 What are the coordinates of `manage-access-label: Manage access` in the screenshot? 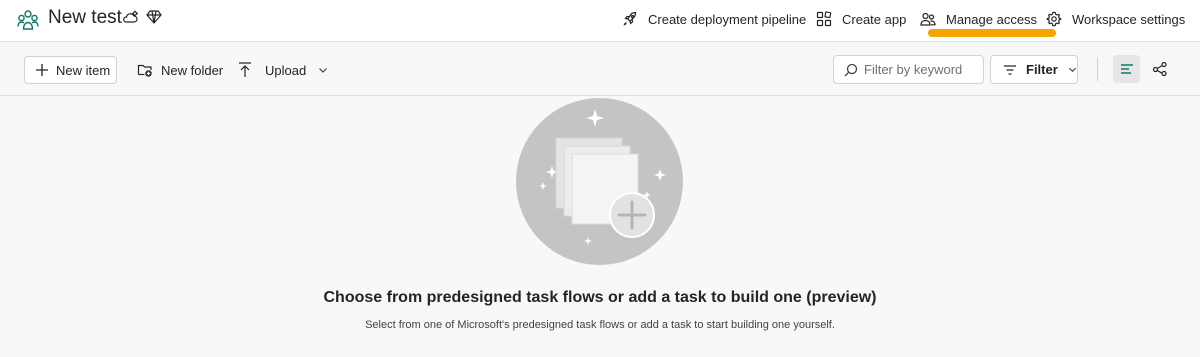 It's located at (992, 19).